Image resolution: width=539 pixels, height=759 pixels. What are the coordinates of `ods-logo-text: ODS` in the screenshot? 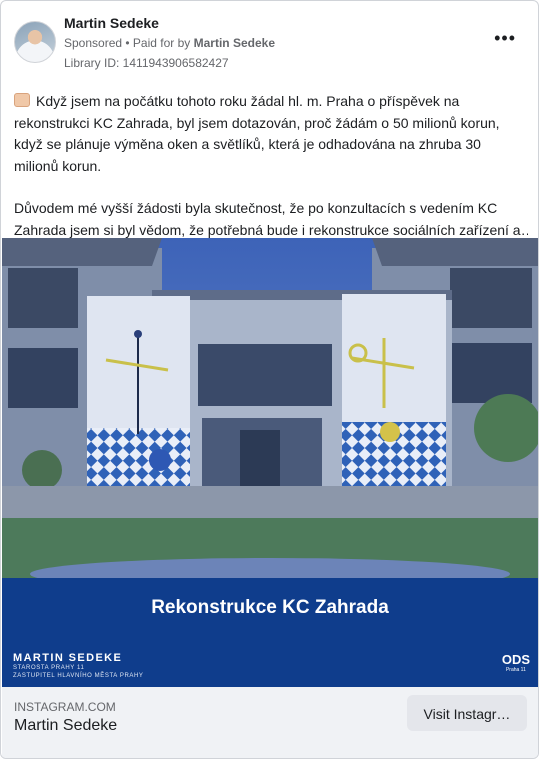 It's located at (515, 659).